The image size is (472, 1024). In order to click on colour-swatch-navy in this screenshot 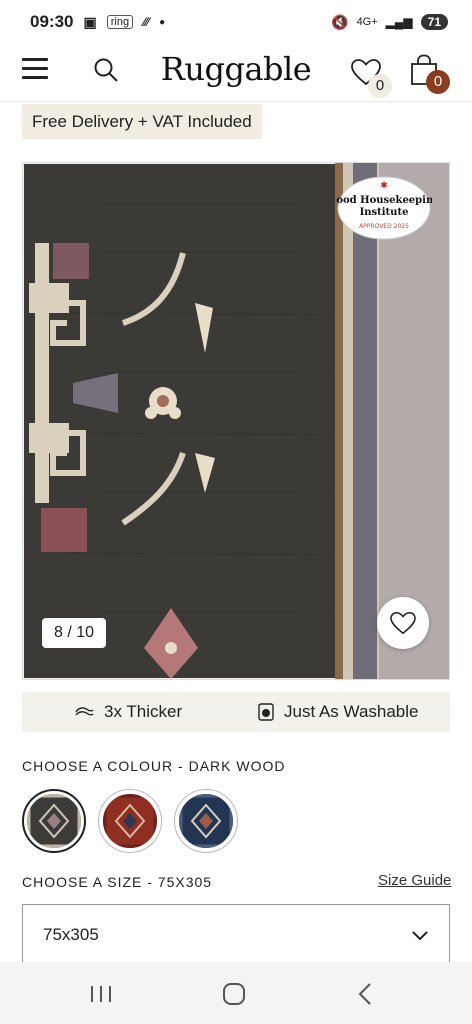, I will do `click(206, 821)`.